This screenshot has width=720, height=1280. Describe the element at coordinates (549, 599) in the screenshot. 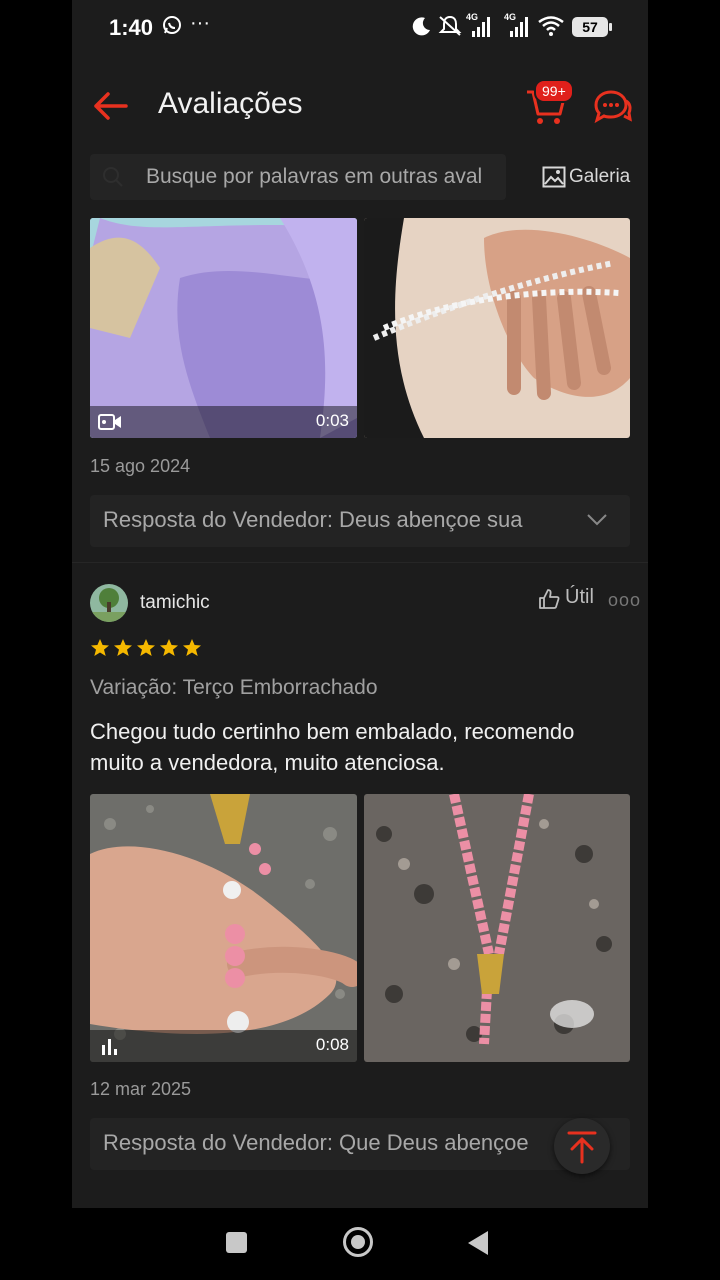

I see `thumbs-up-icon` at that location.